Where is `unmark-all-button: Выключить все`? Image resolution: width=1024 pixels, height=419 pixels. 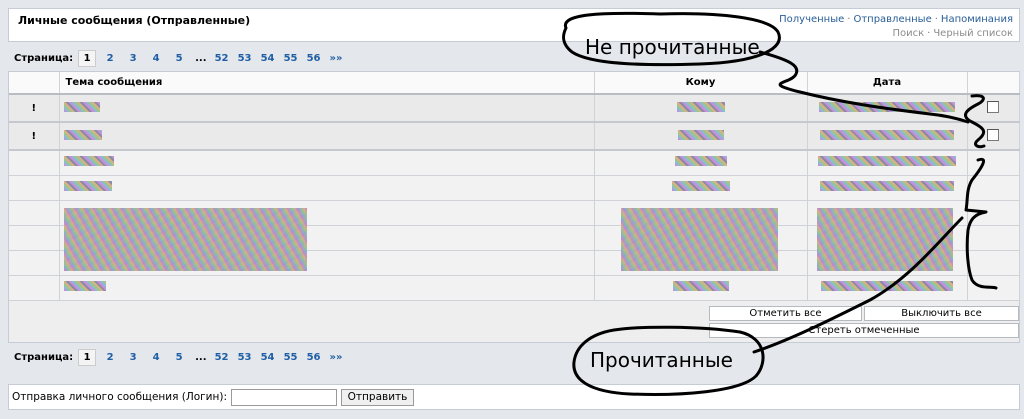
unmark-all-button: Выключить все is located at coordinates (941, 313).